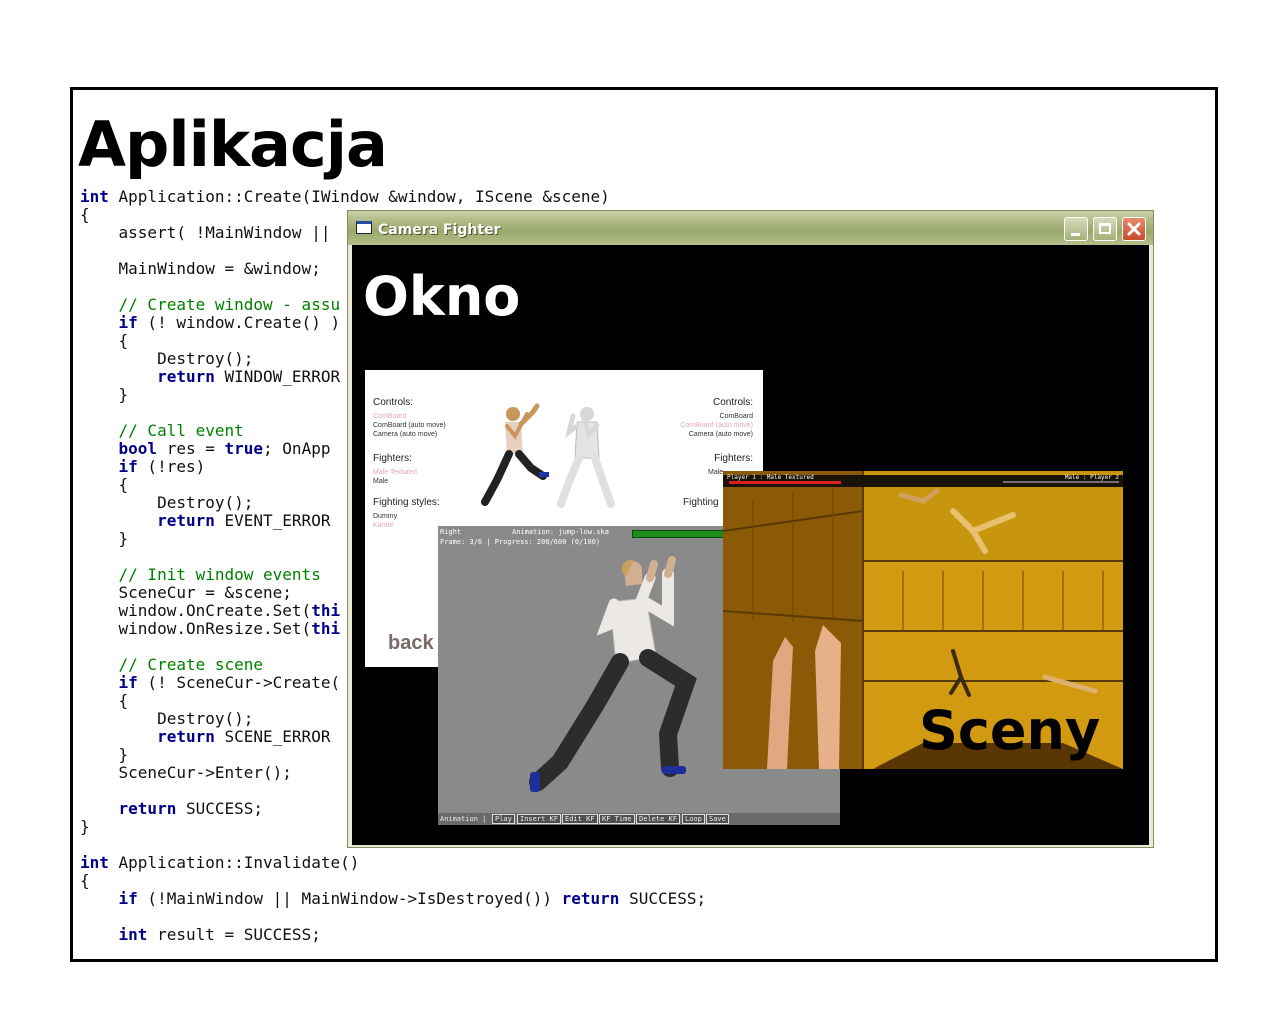  What do you see at coordinates (658, 819) in the screenshot?
I see `delete-kf-button: Delete KF` at bounding box center [658, 819].